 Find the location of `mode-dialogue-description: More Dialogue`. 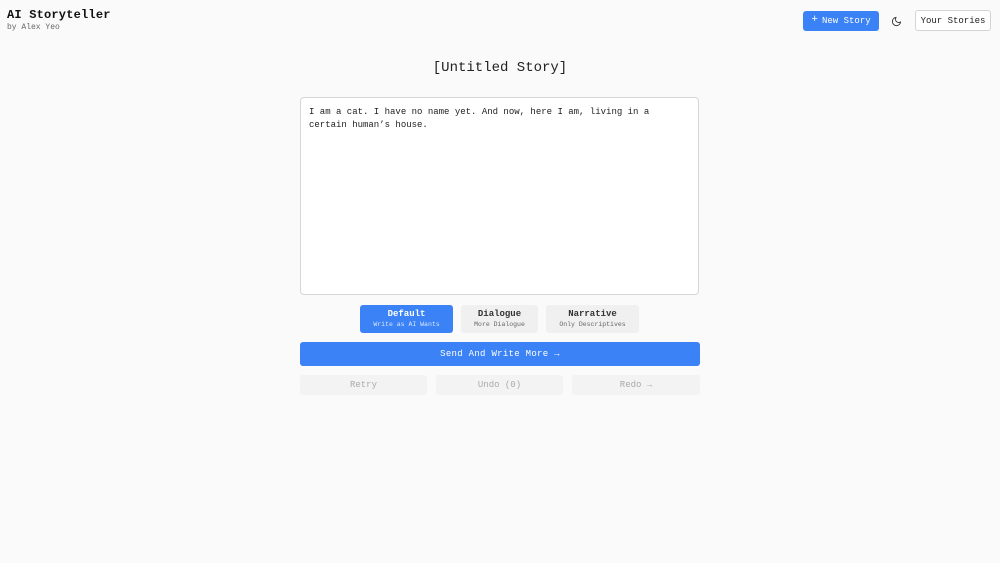

mode-dialogue-description: More Dialogue is located at coordinates (499, 324).